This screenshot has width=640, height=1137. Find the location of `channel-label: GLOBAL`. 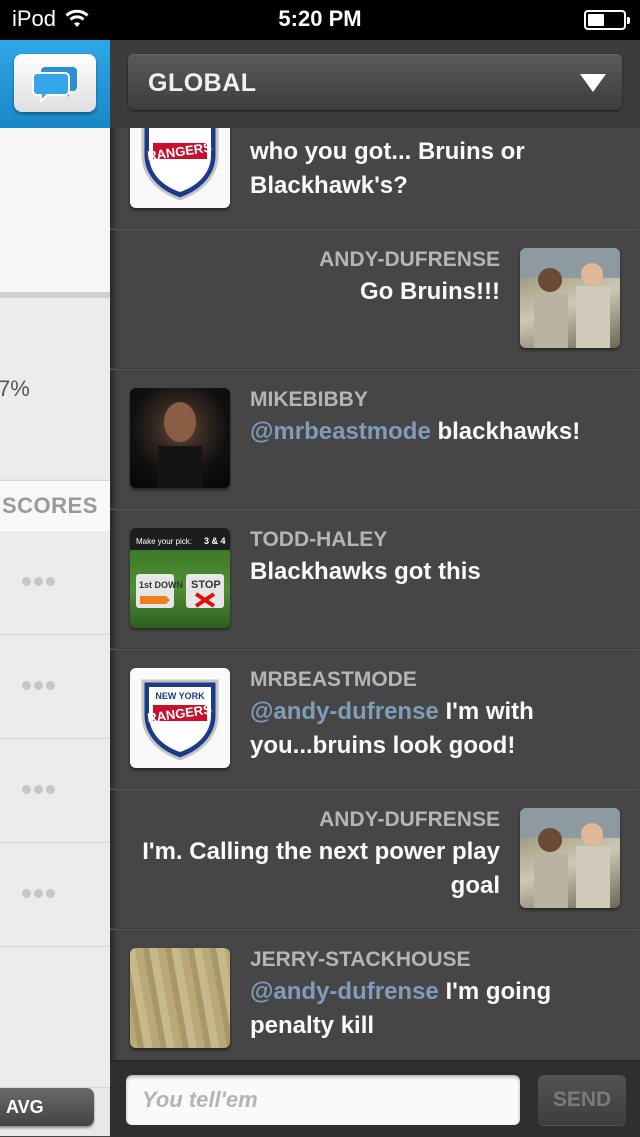

channel-label: GLOBAL is located at coordinates (202, 83).